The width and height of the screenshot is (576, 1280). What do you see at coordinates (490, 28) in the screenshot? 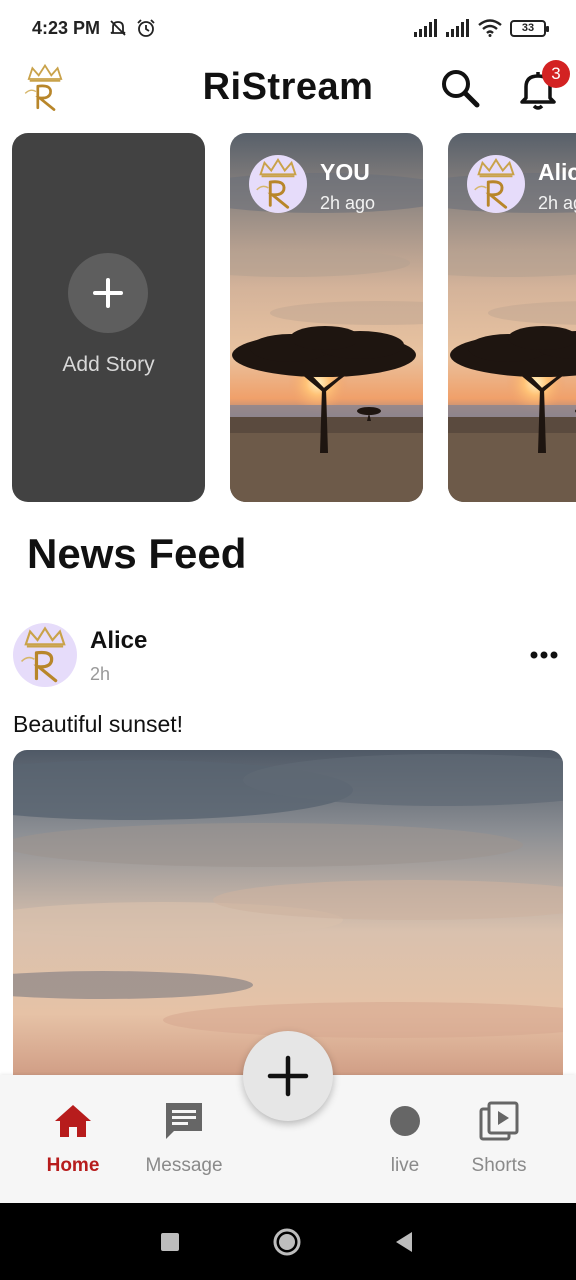
I see `wifi-icon` at bounding box center [490, 28].